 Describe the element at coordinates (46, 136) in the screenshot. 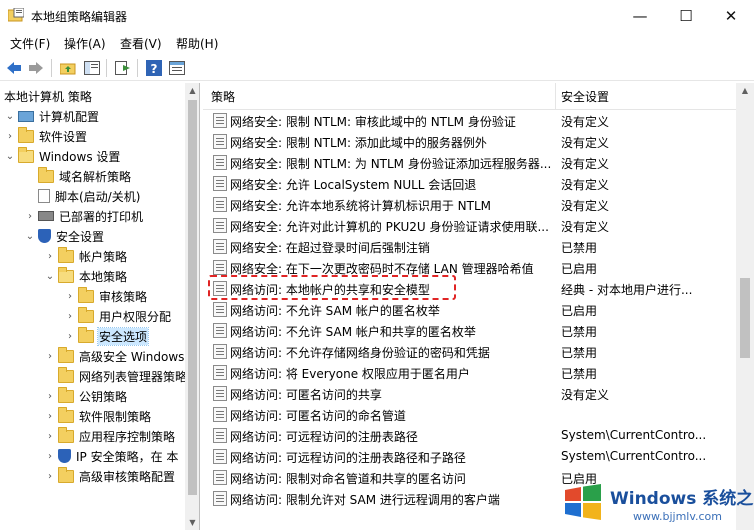

I see `tree-item-software-settings: › 软件设置` at that location.